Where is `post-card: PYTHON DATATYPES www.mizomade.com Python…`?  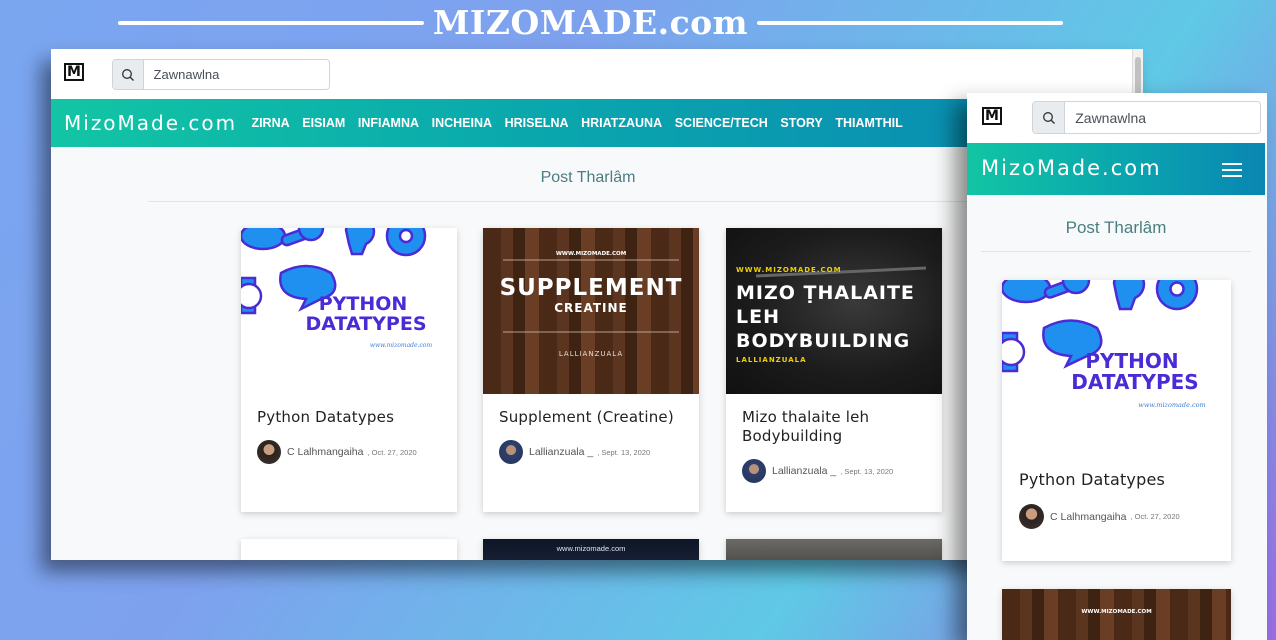 post-card: PYTHON DATATYPES www.mizomade.com Python… is located at coordinates (349, 370).